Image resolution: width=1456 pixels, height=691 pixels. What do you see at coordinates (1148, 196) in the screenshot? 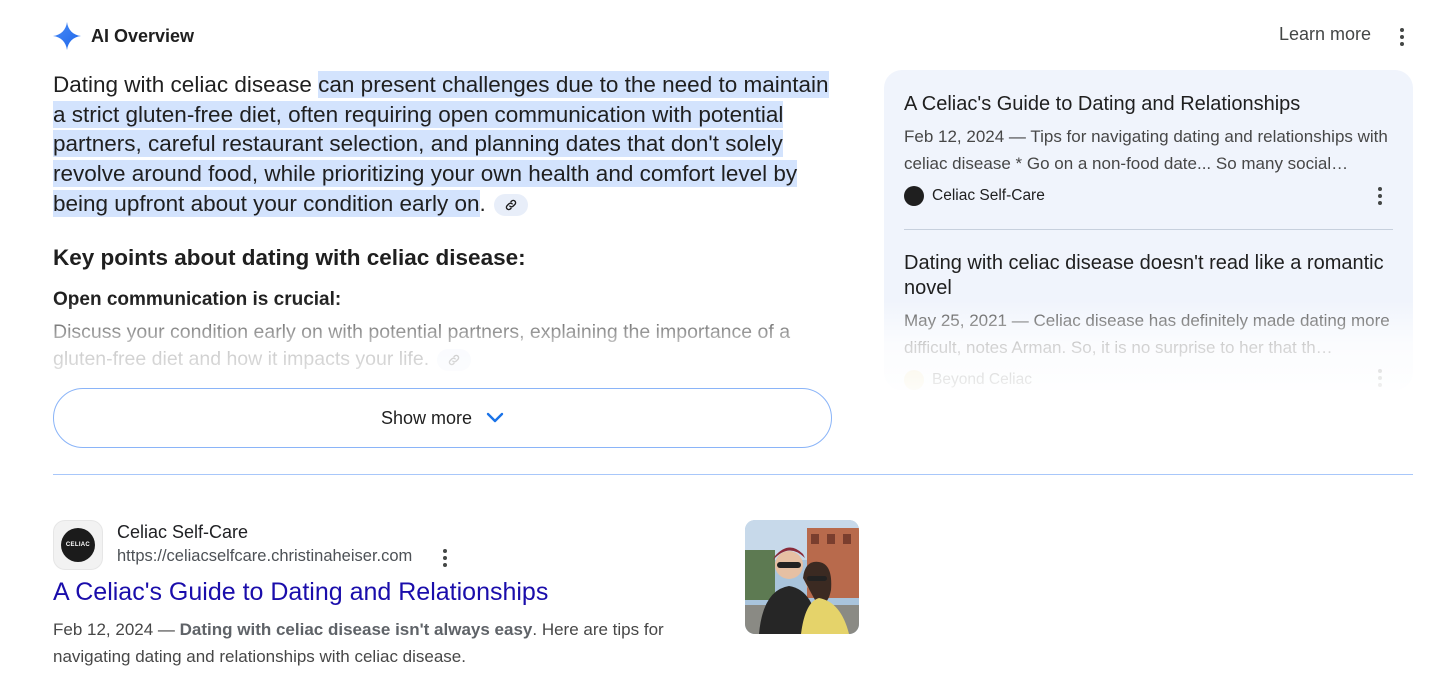
I see `source-meta: Celiac Self-Care` at bounding box center [1148, 196].